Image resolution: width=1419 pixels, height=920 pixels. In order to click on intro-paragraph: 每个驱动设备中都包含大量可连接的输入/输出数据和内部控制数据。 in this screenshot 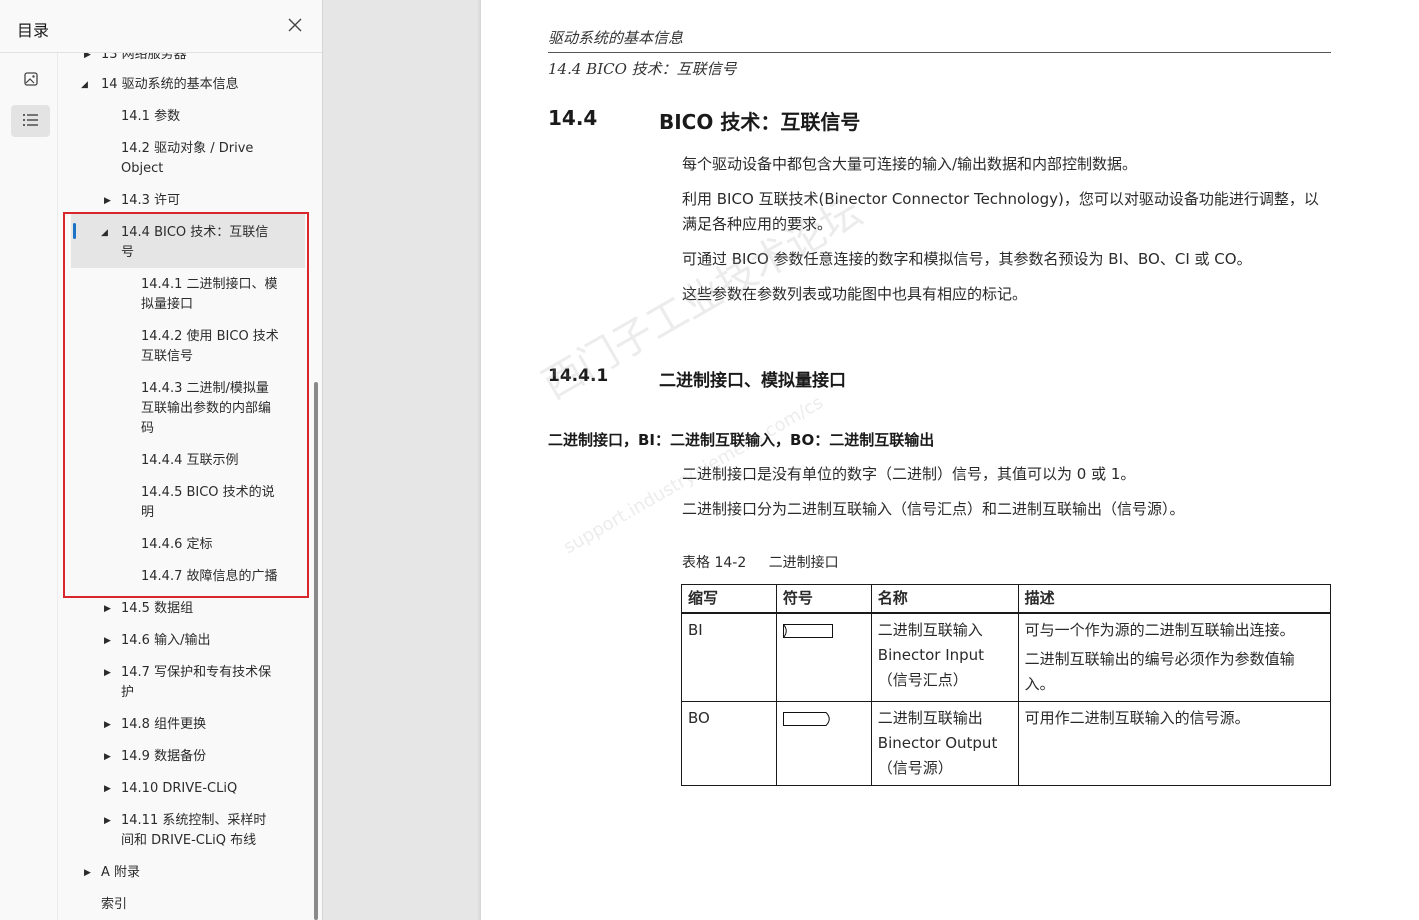, I will do `click(910, 164)`.